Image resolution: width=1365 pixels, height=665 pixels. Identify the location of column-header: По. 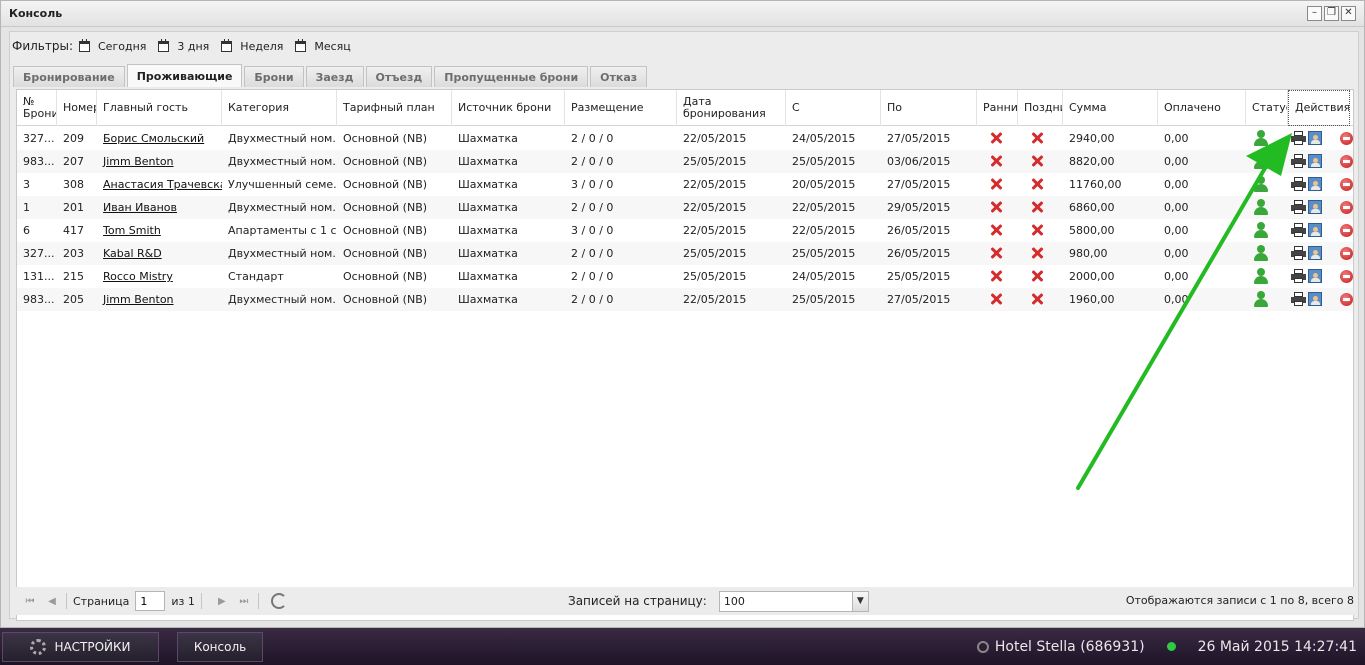
(929, 108).